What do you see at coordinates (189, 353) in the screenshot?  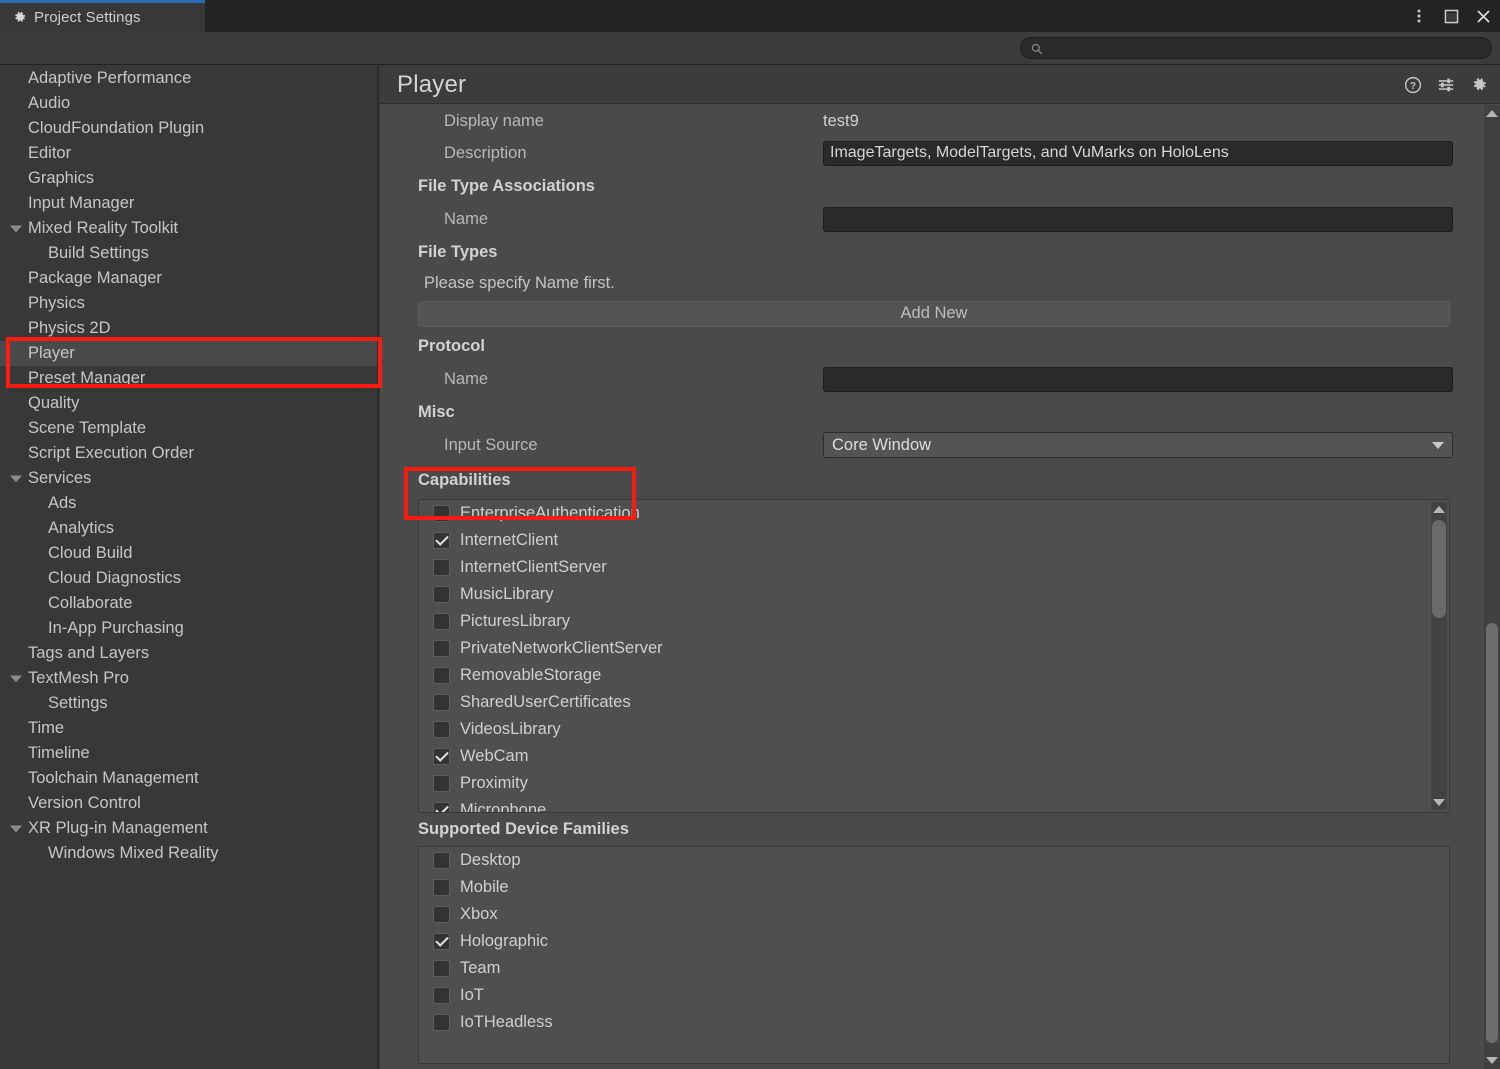 I see `sidebar-item-player: Player` at bounding box center [189, 353].